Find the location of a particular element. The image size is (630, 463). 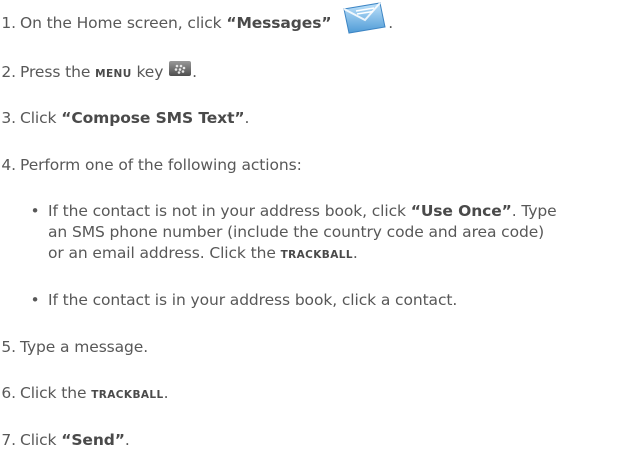

step-number: 5. is located at coordinates (8, 347).